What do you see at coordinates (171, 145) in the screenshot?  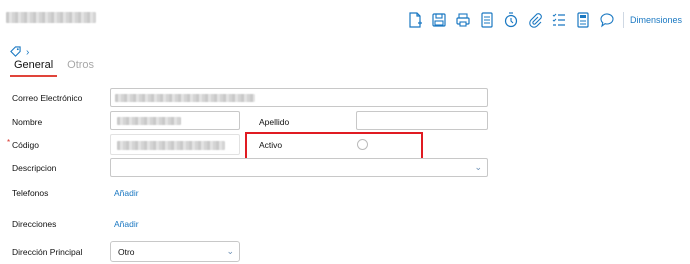 I see `codigo-value` at bounding box center [171, 145].